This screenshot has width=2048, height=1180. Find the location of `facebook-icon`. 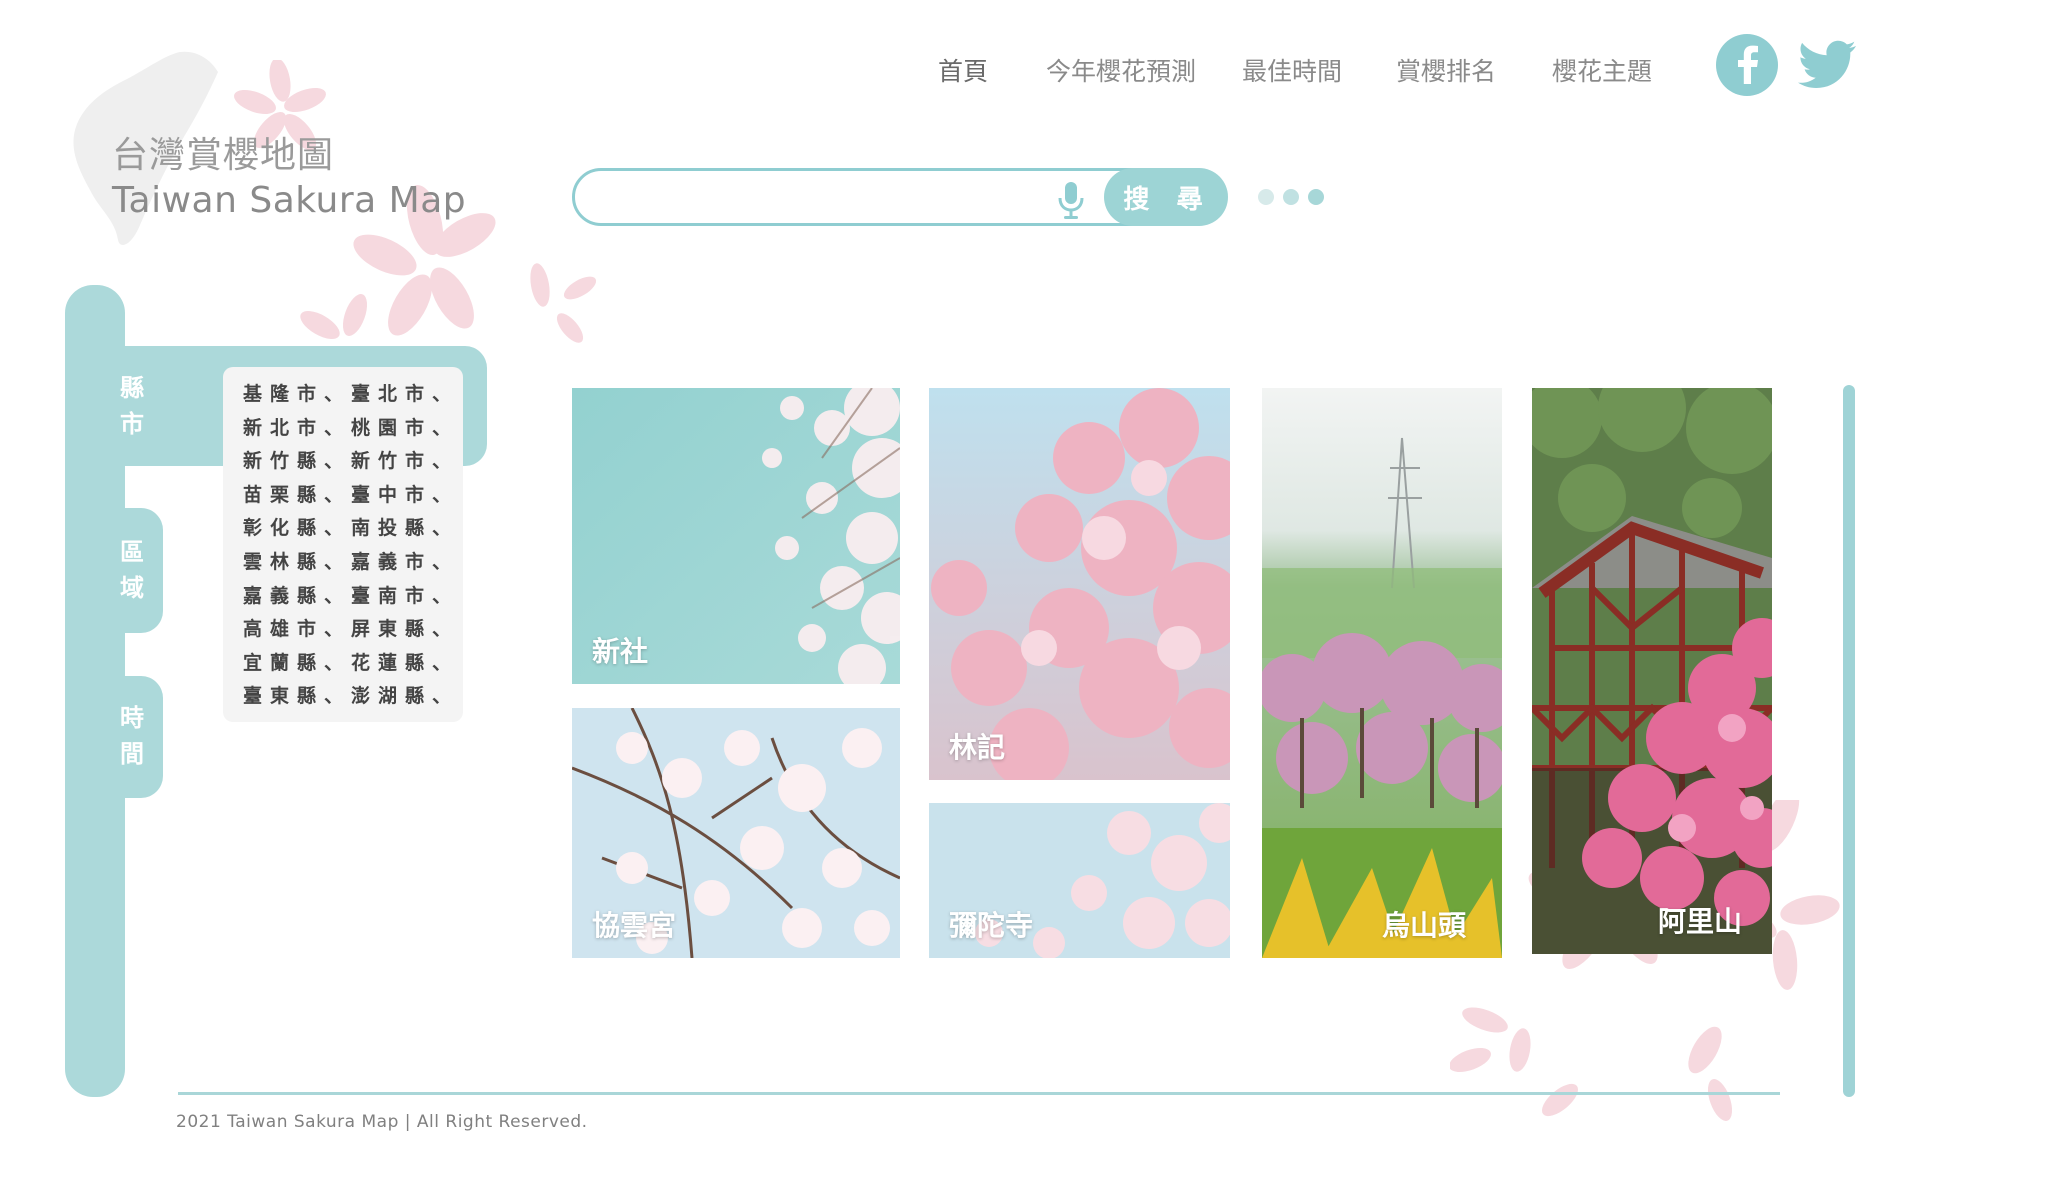

facebook-icon is located at coordinates (1747, 65).